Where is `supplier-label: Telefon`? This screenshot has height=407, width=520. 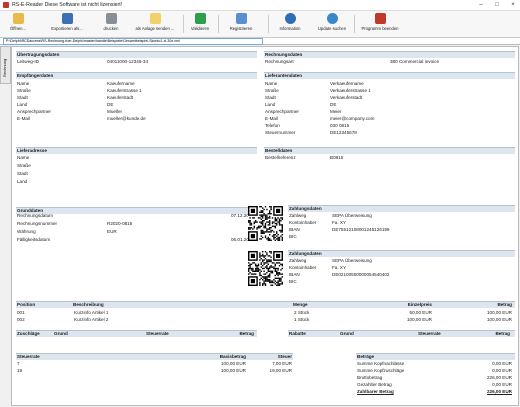 supplier-label: Telefon is located at coordinates (272, 125).